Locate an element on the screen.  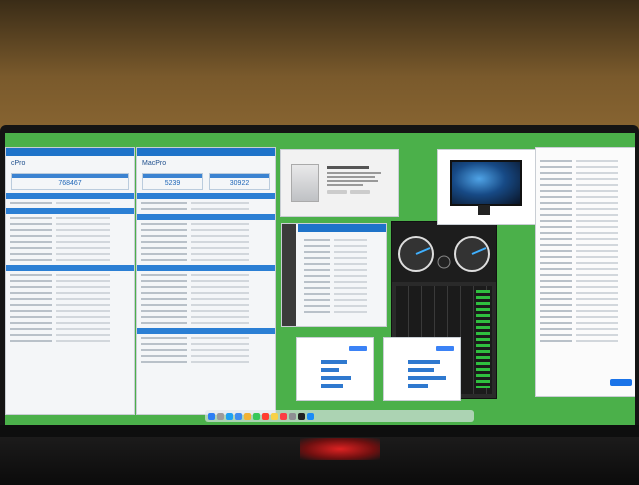
score-card: 768467 is located at coordinates (70, 181).